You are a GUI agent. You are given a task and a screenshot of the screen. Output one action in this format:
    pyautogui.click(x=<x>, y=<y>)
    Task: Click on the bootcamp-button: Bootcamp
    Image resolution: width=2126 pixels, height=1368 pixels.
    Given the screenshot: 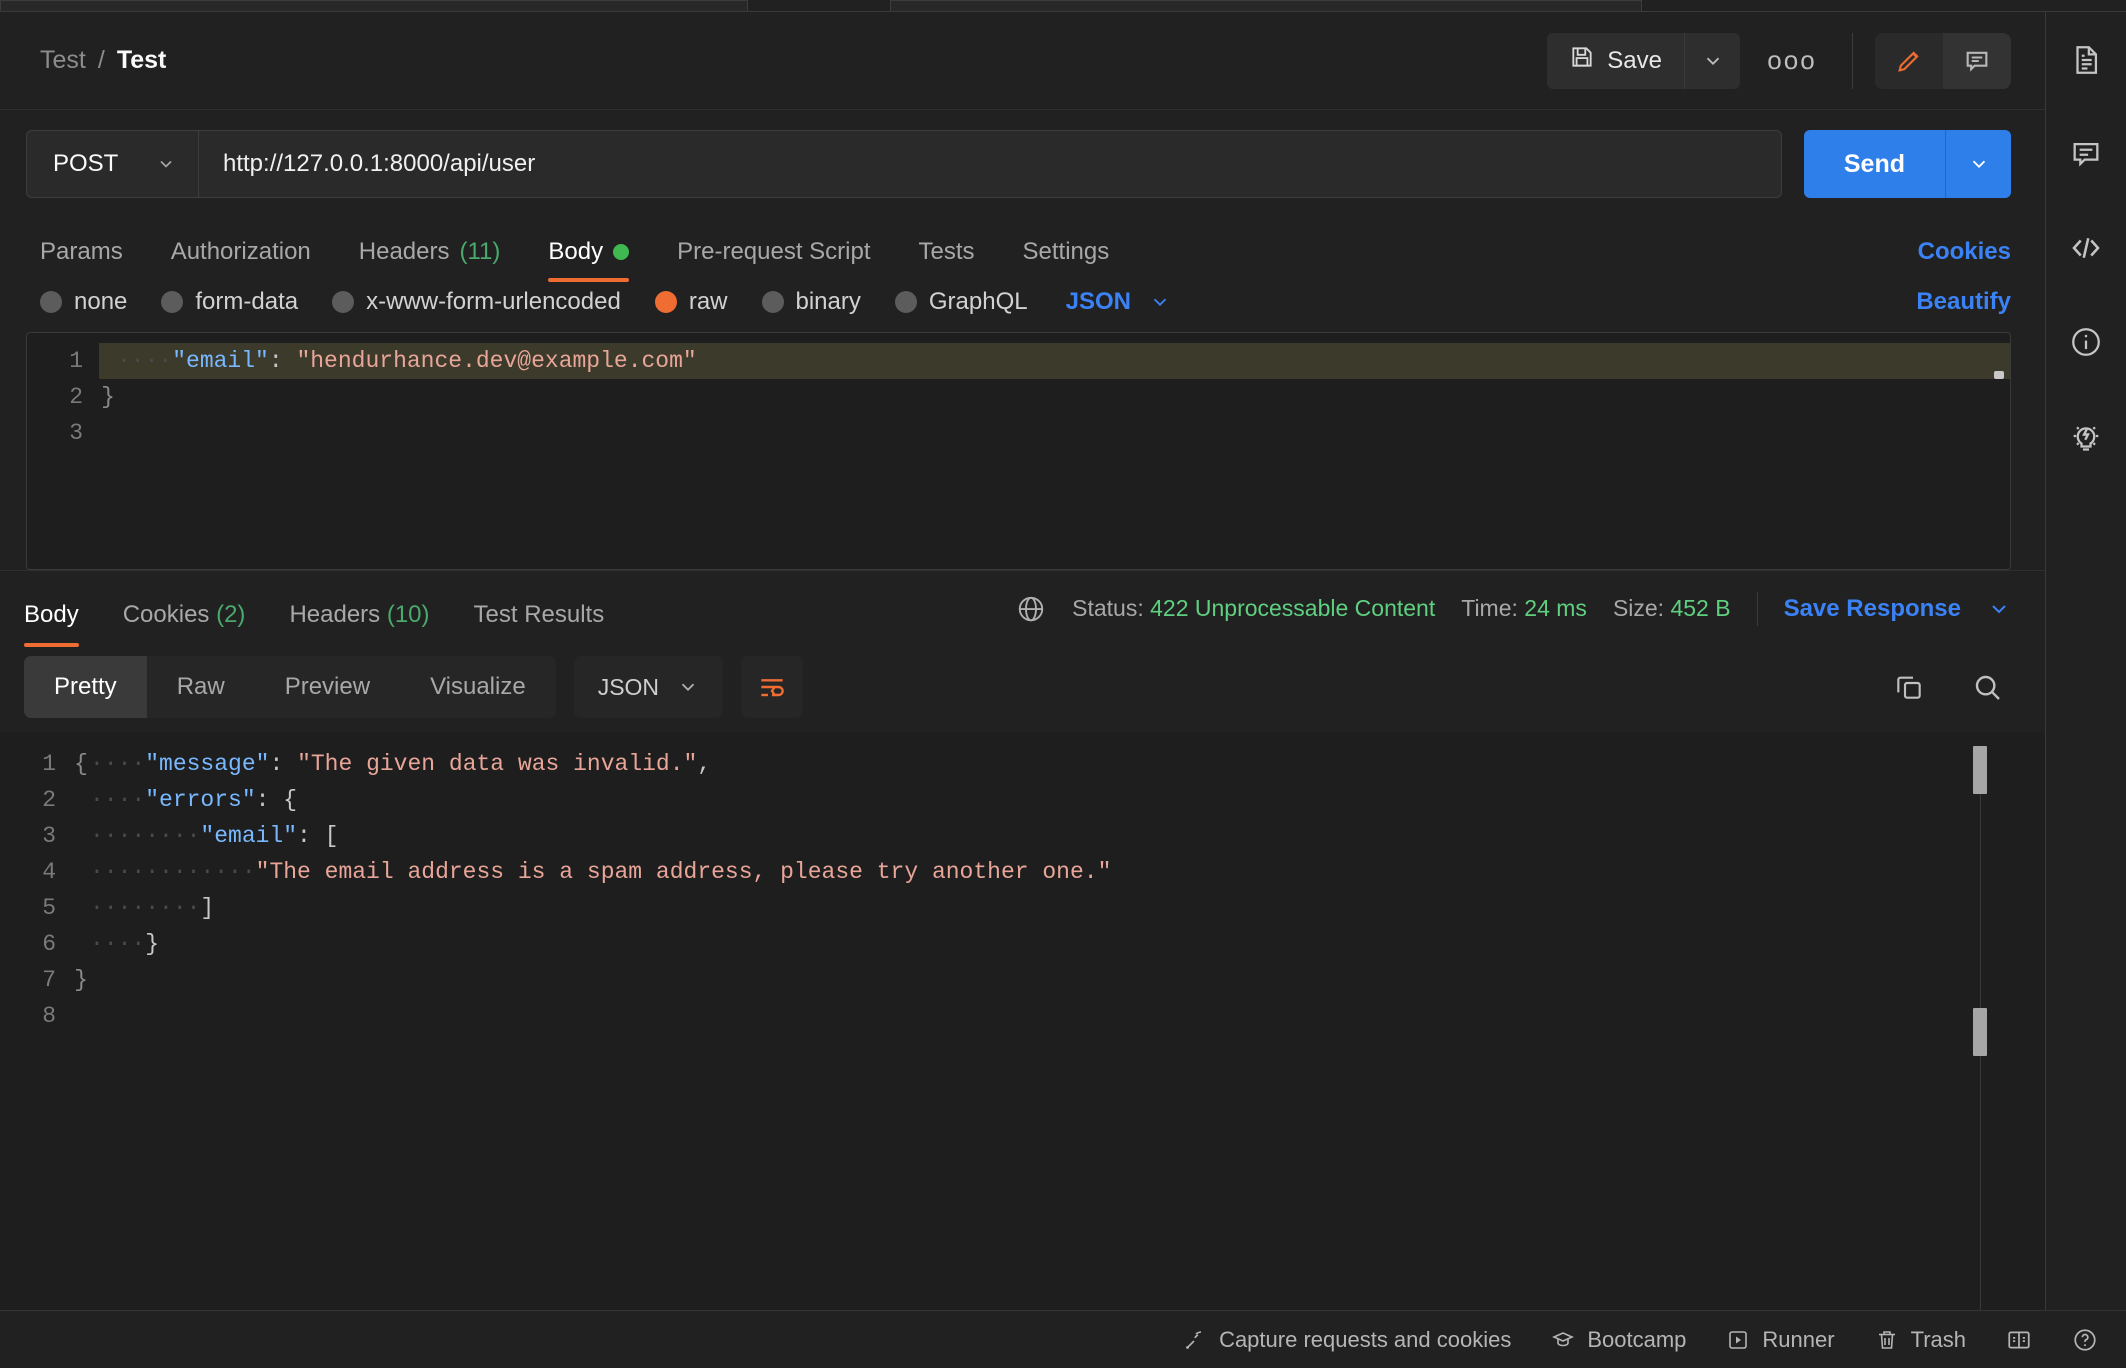 What is the action you would take?
    pyautogui.click(x=1618, y=1340)
    